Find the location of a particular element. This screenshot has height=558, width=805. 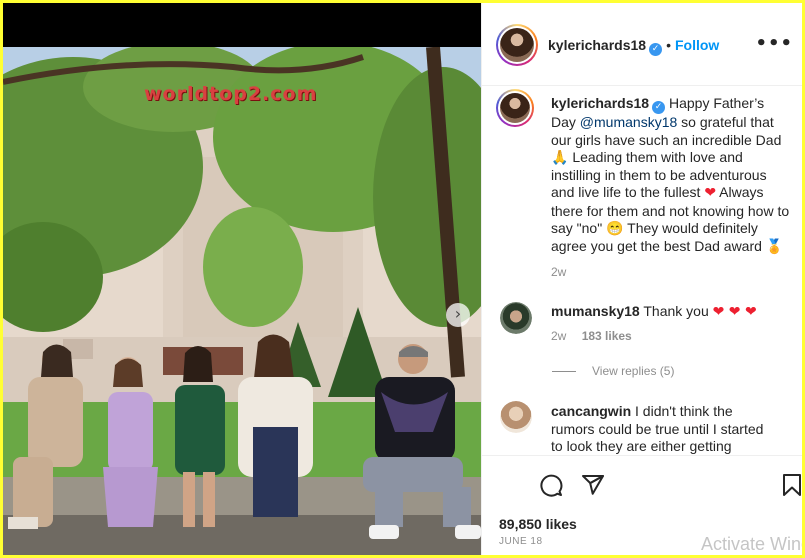

comment-time: 2w is located at coordinates (558, 336).